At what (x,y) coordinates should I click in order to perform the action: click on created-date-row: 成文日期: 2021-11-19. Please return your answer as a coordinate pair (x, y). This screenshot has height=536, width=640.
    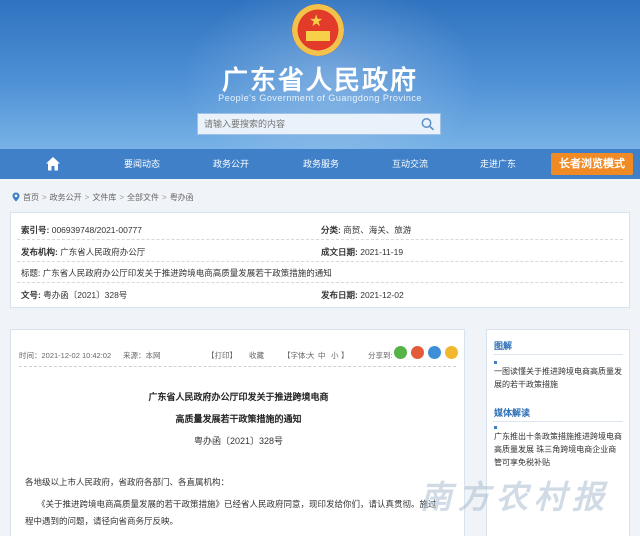
    Looking at the image, I should click on (362, 252).